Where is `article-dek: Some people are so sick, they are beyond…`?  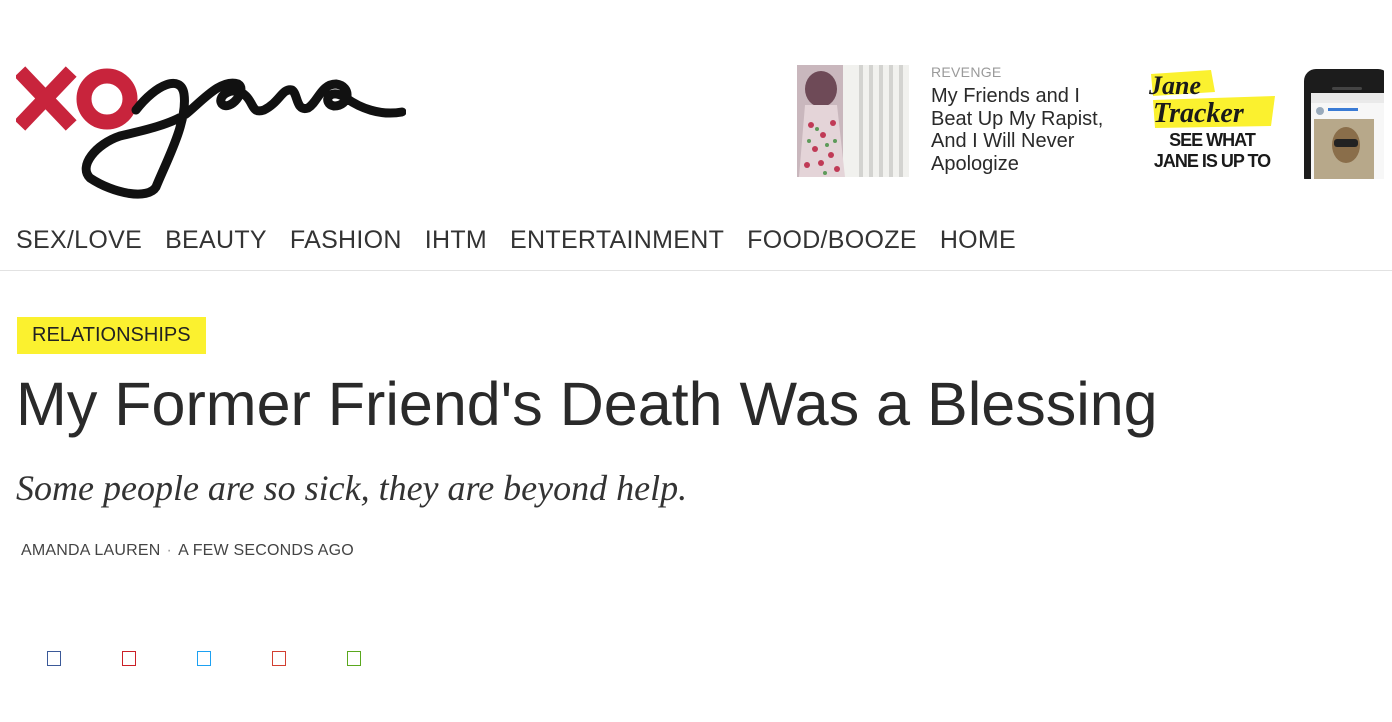
article-dek: Some people are so sick, they are beyond… is located at coordinates (352, 488).